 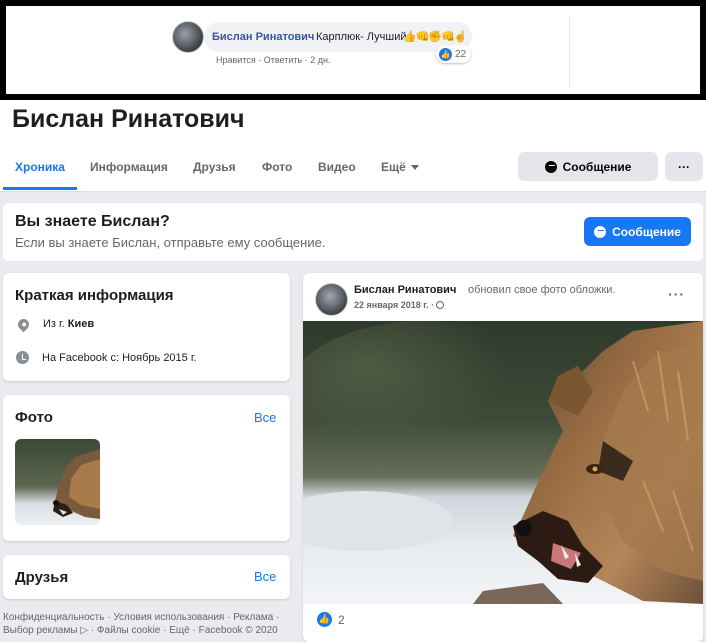 I want to click on tab-videos: Видео, so click(x=337, y=167).